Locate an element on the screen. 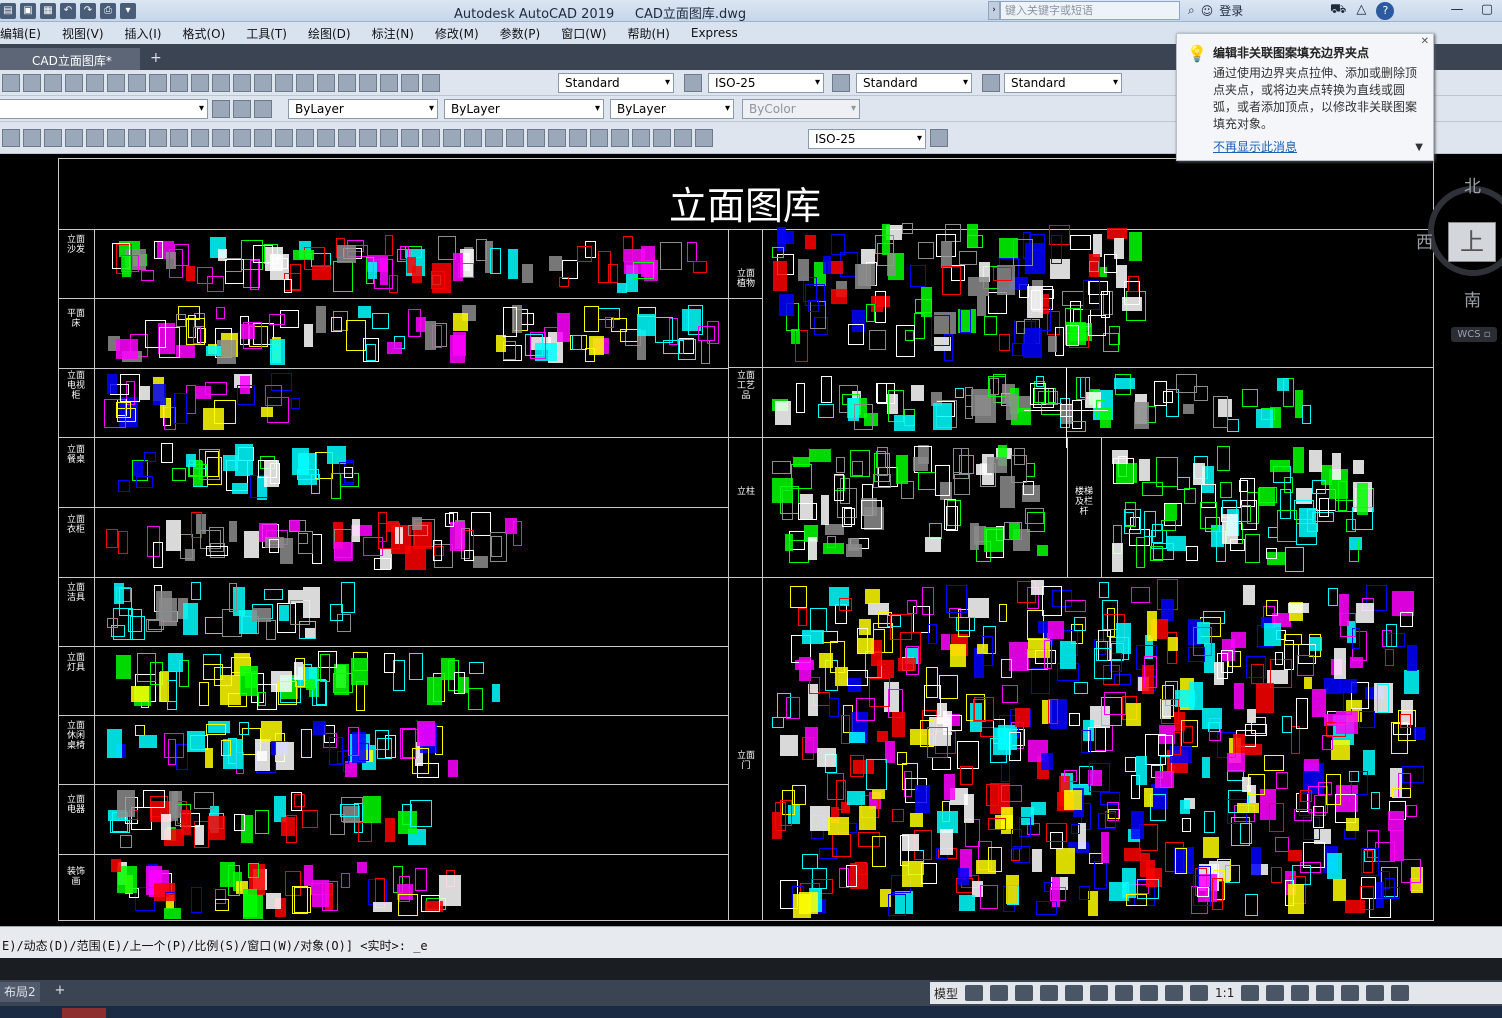 The width and height of the screenshot is (1502, 1018). osnap-tangent-icon is located at coordinates (137, 138).